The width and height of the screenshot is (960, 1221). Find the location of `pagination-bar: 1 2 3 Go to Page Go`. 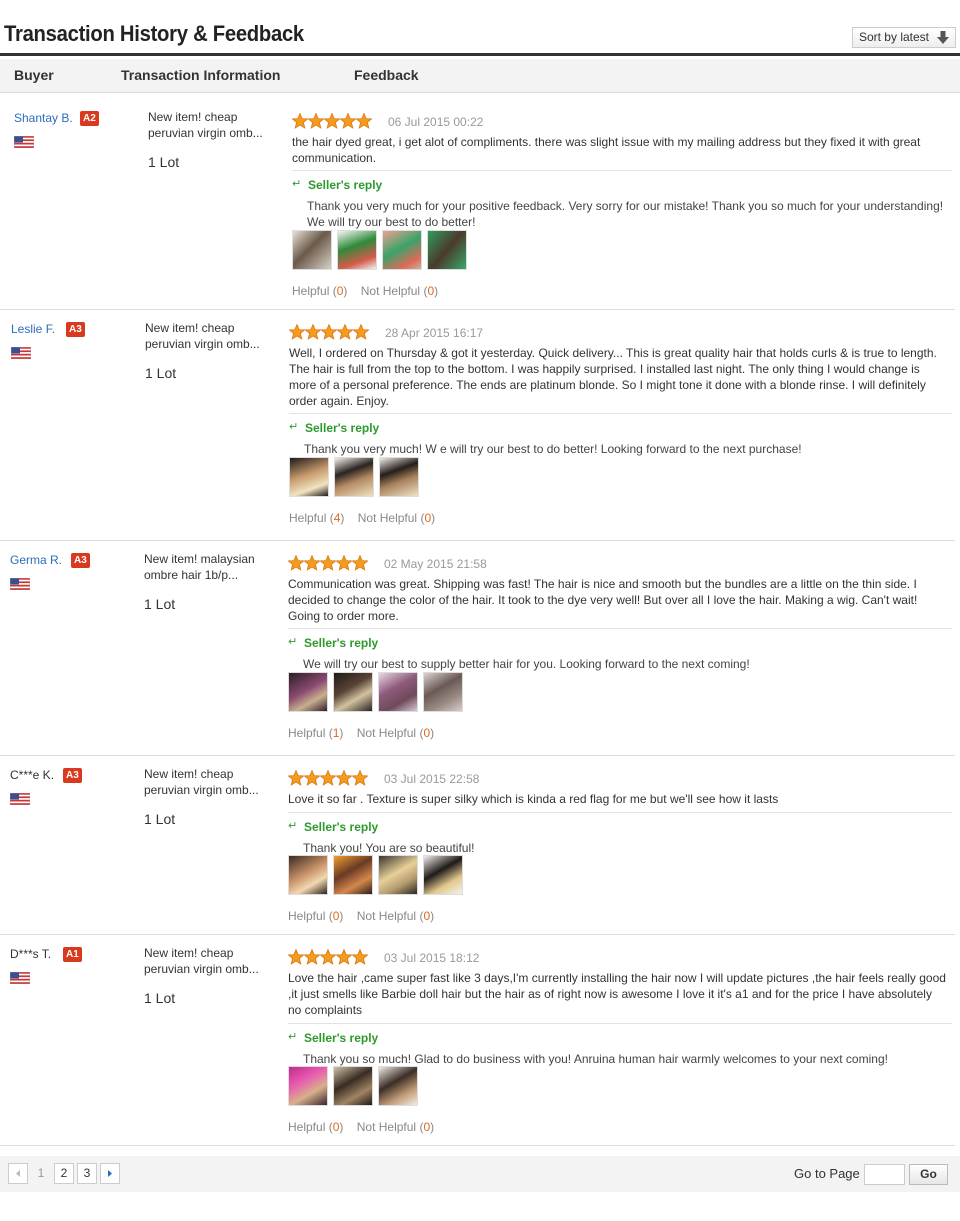

pagination-bar: 1 2 3 Go to Page Go is located at coordinates (480, 1174).